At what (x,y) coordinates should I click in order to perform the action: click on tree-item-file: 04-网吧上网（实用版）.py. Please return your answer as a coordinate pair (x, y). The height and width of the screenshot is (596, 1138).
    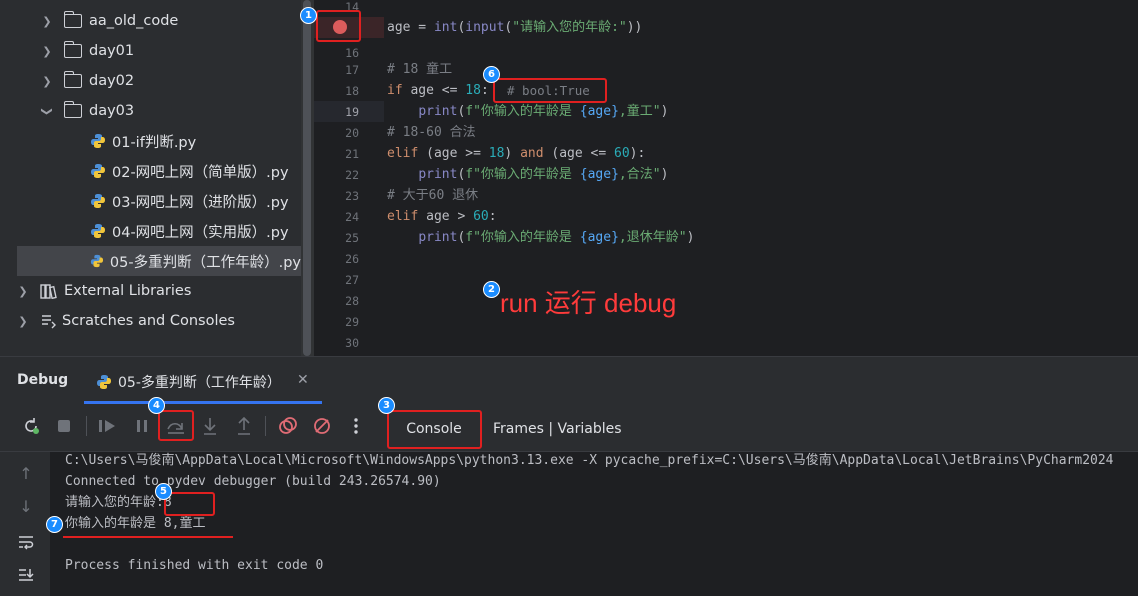
    Looking at the image, I should click on (150, 231).